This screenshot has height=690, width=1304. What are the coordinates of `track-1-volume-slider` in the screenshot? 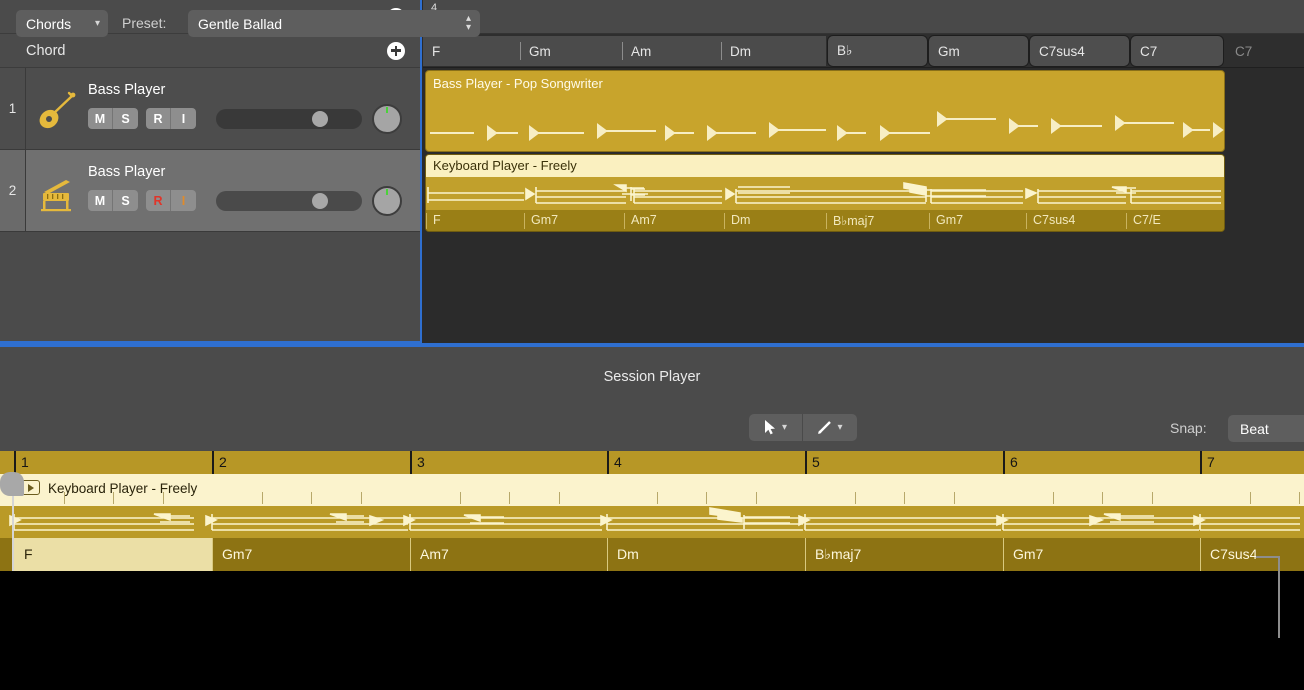 It's located at (289, 119).